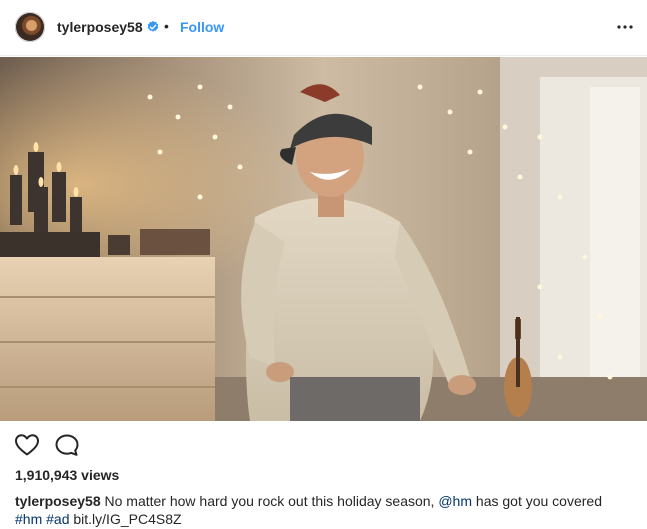  What do you see at coordinates (57, 519) in the screenshot?
I see `hashtag-ad: #ad` at bounding box center [57, 519].